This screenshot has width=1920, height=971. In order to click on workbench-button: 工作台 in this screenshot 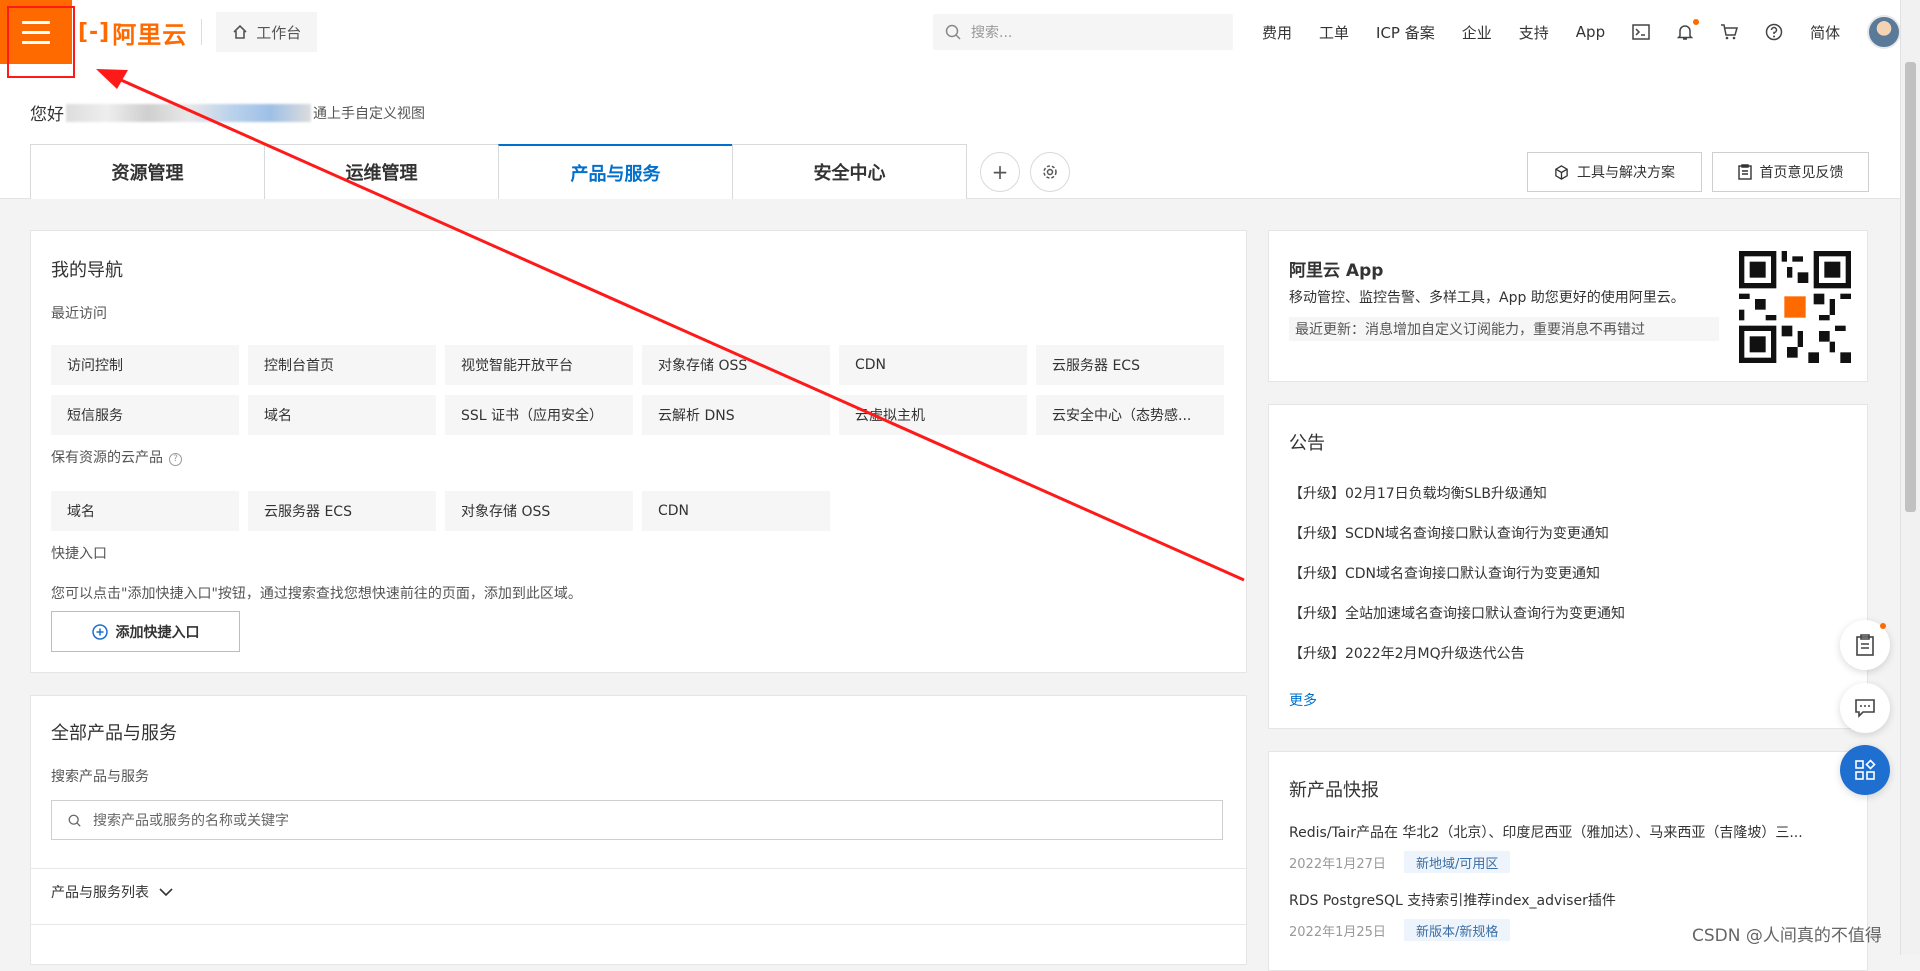, I will do `click(267, 32)`.